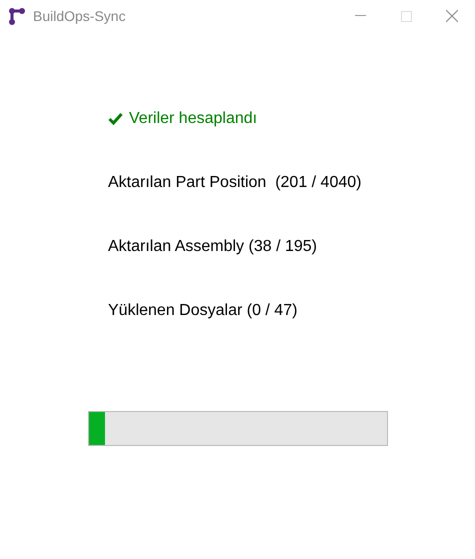  Describe the element at coordinates (406, 16) in the screenshot. I see `maximize-icon` at that location.